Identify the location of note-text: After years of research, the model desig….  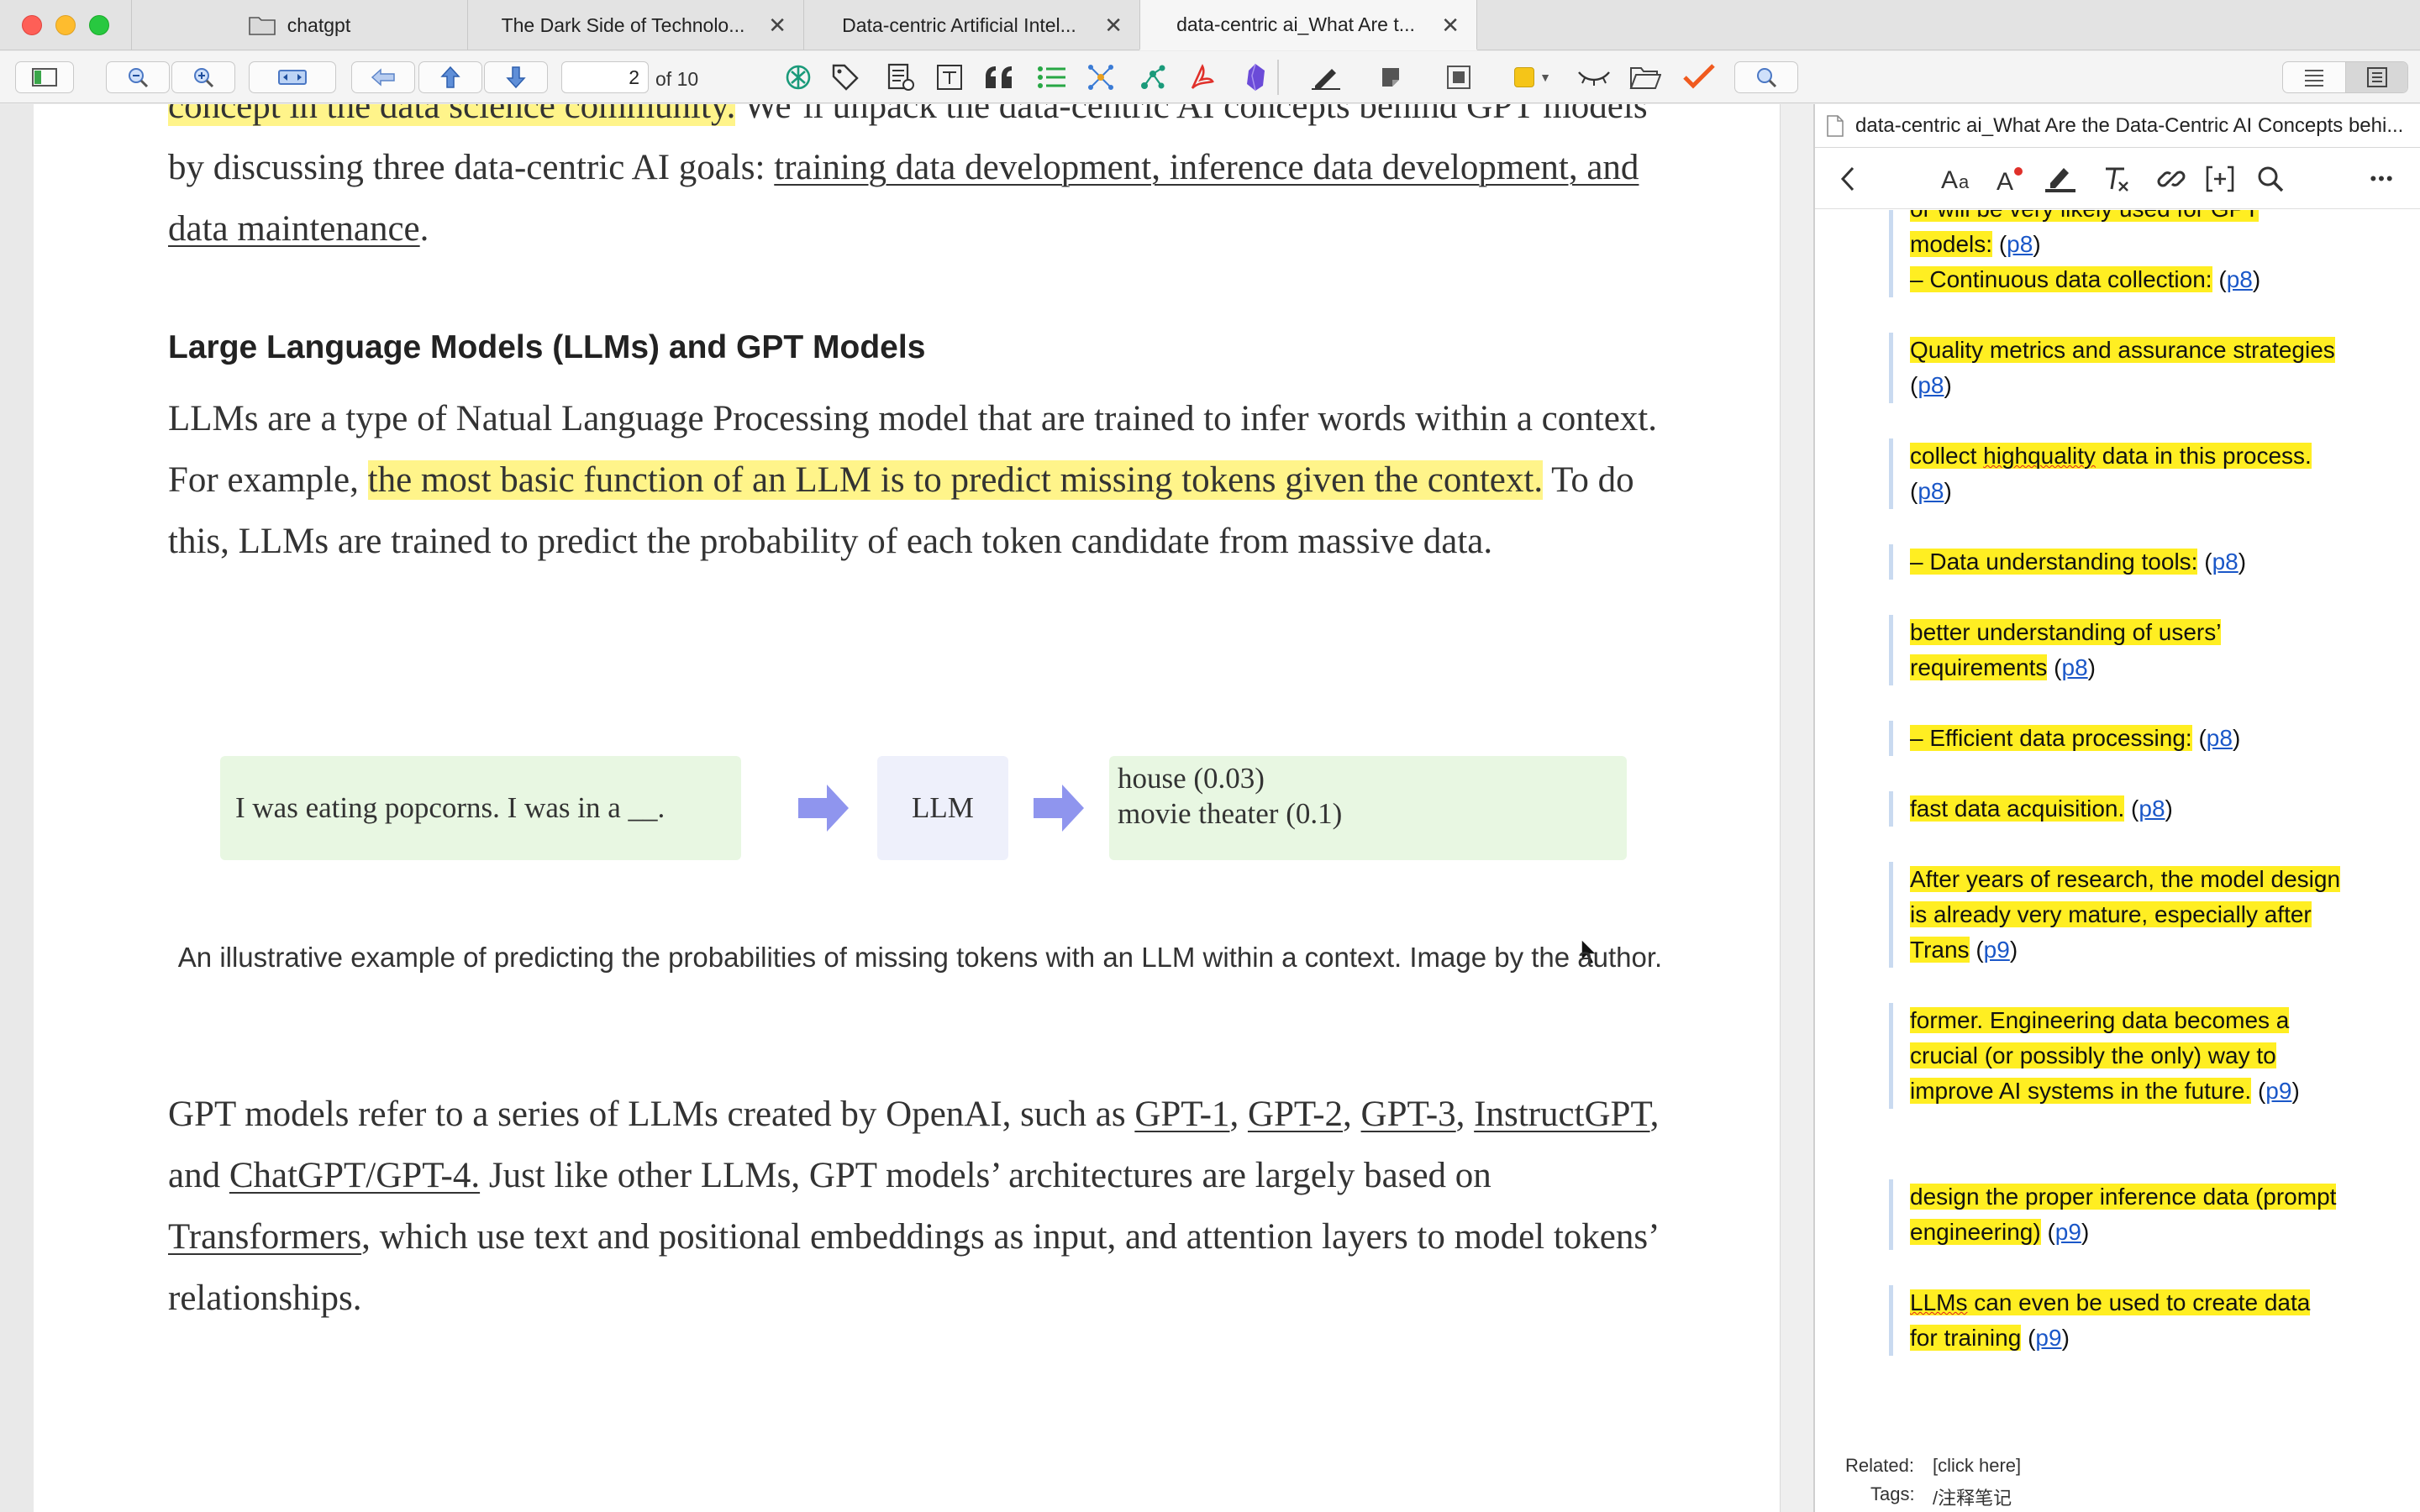
(2125, 914).